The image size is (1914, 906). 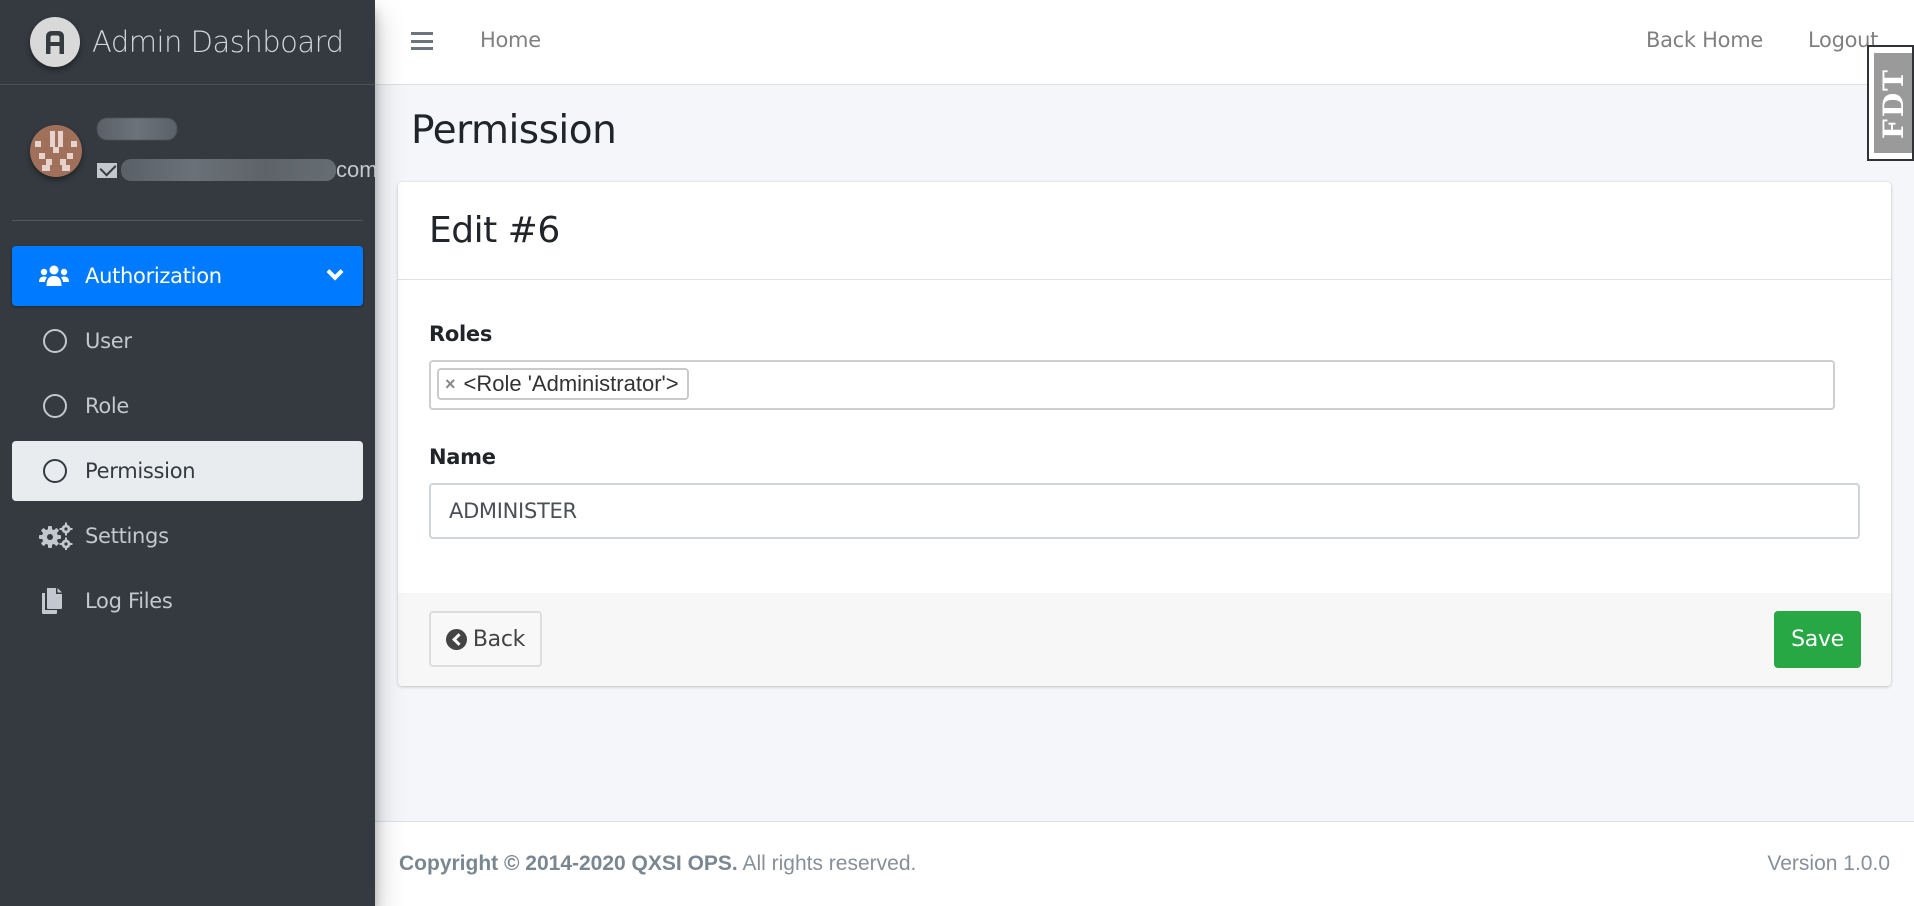 What do you see at coordinates (1132, 385) in the screenshot?
I see `roles-multiselect: × <Role 'Administrator'>` at bounding box center [1132, 385].